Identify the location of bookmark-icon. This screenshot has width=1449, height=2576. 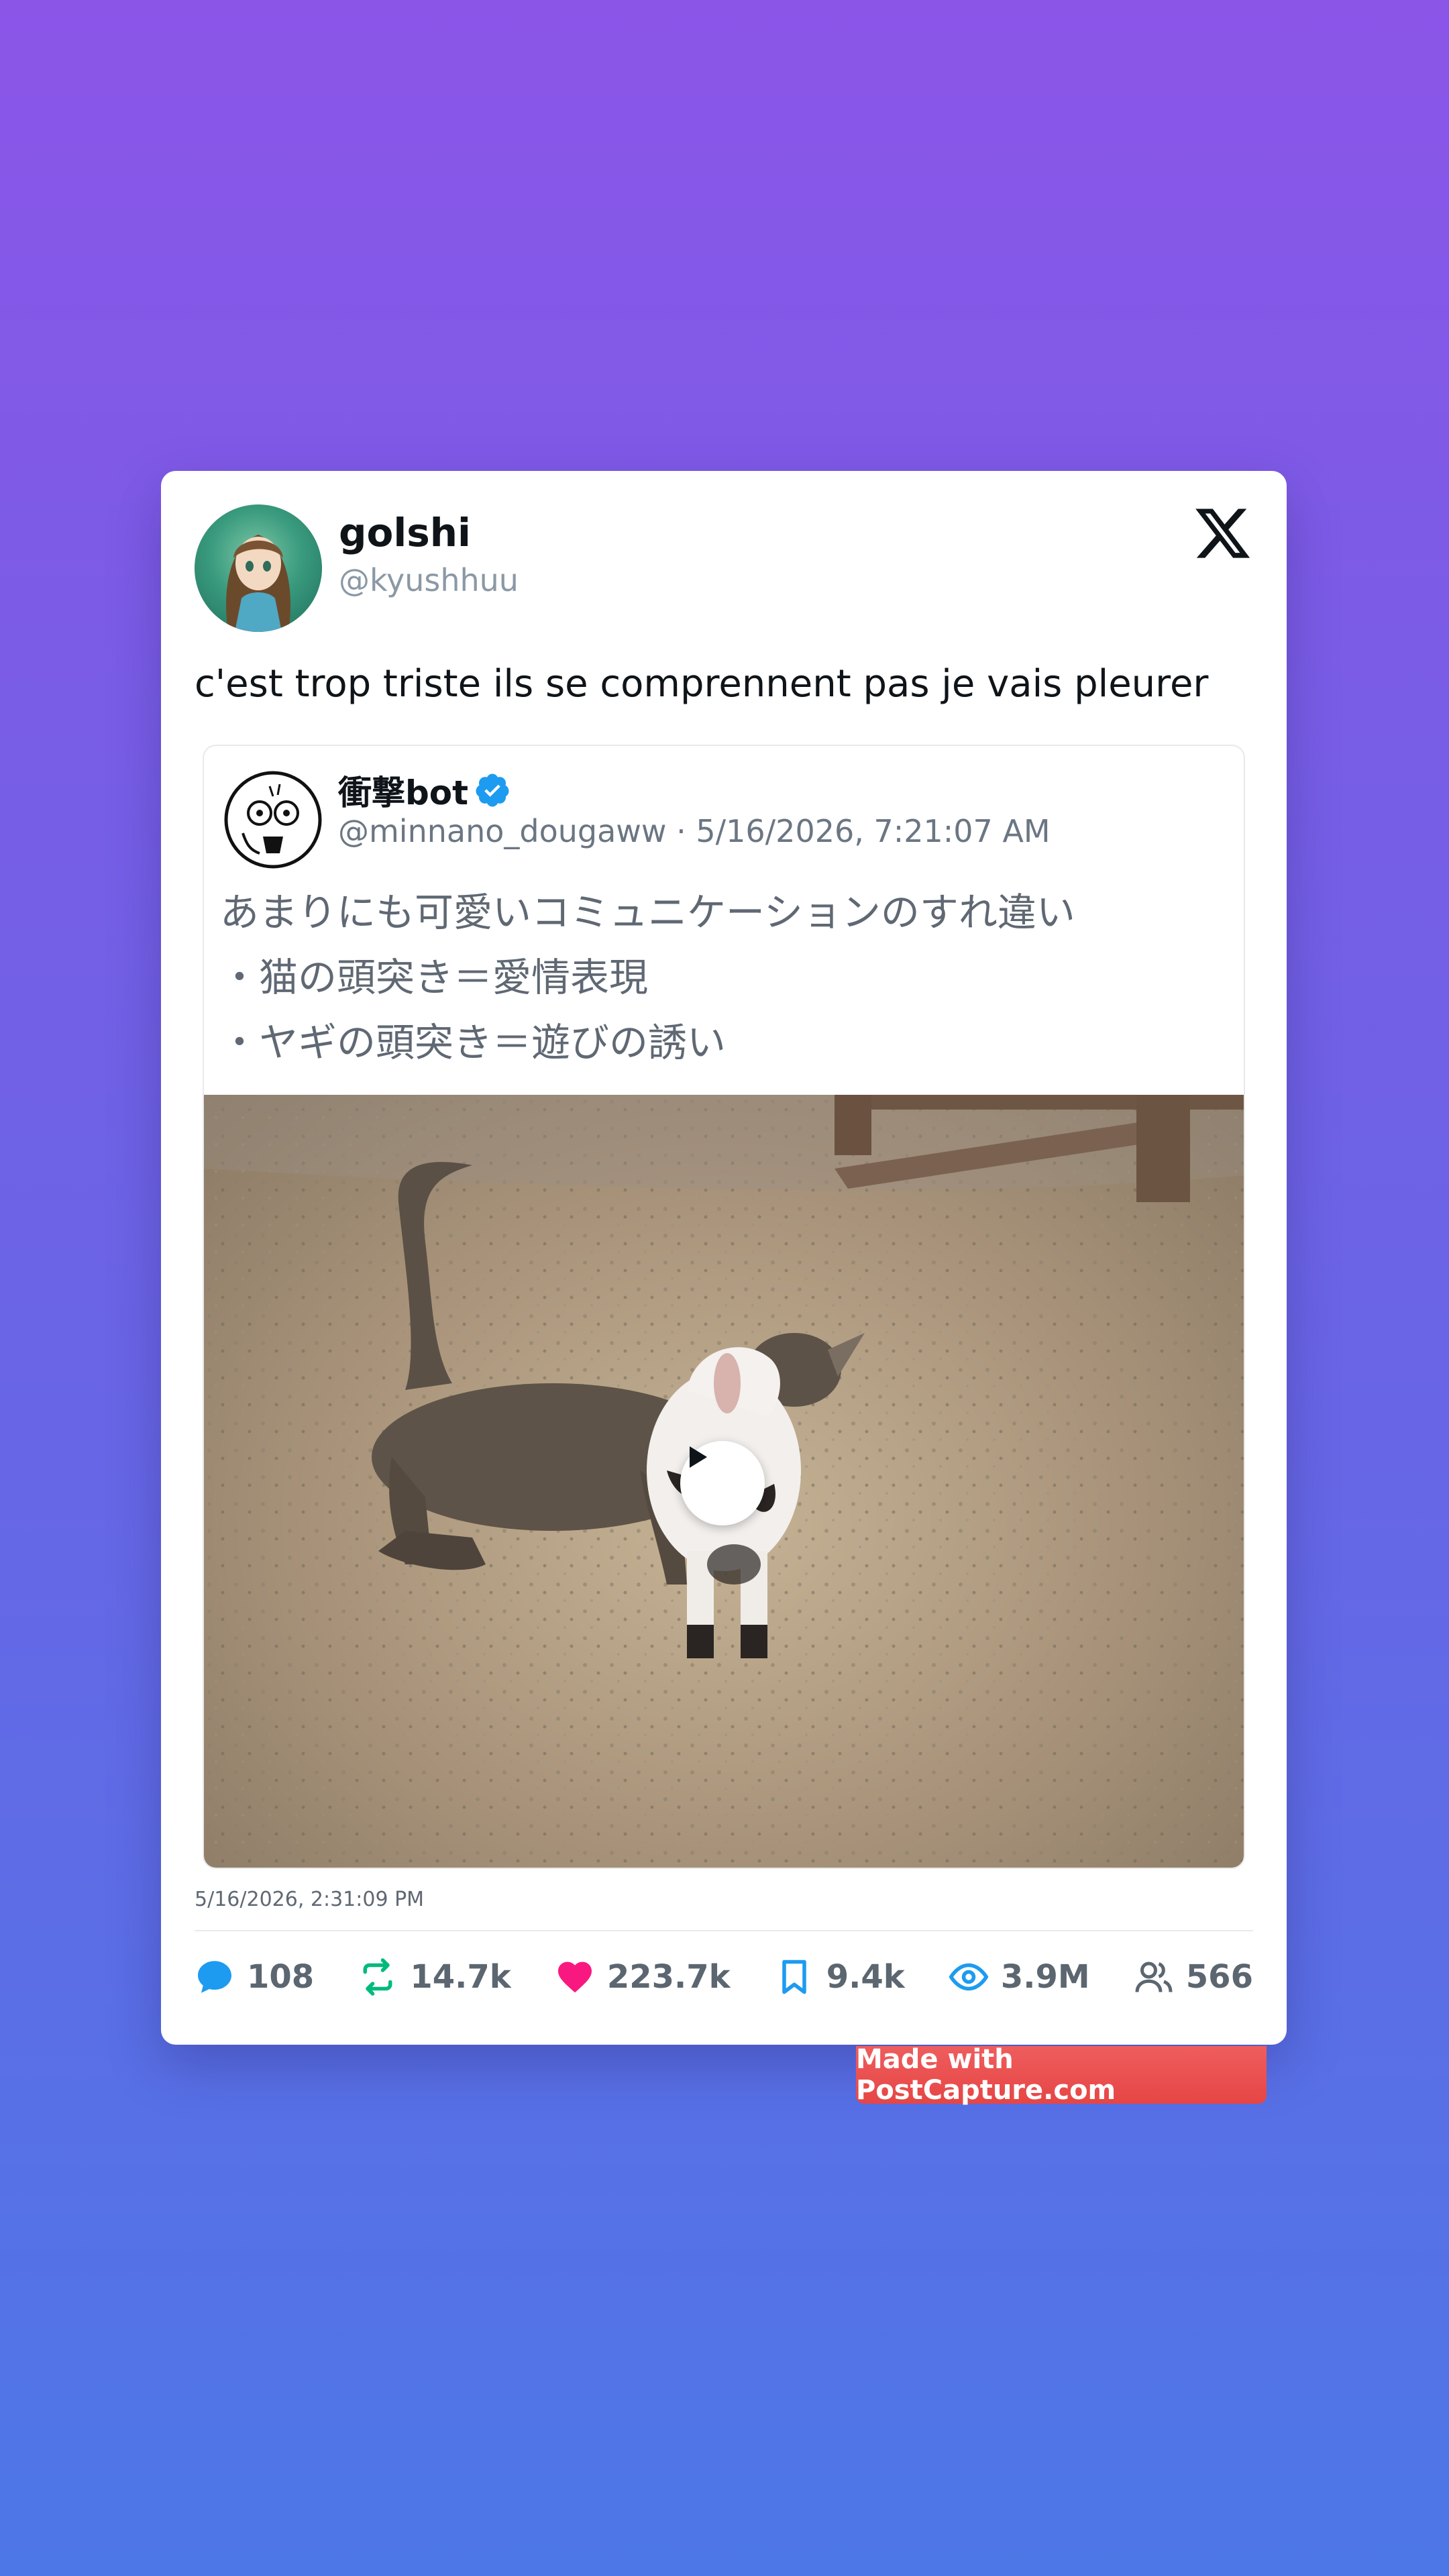
(794, 1977).